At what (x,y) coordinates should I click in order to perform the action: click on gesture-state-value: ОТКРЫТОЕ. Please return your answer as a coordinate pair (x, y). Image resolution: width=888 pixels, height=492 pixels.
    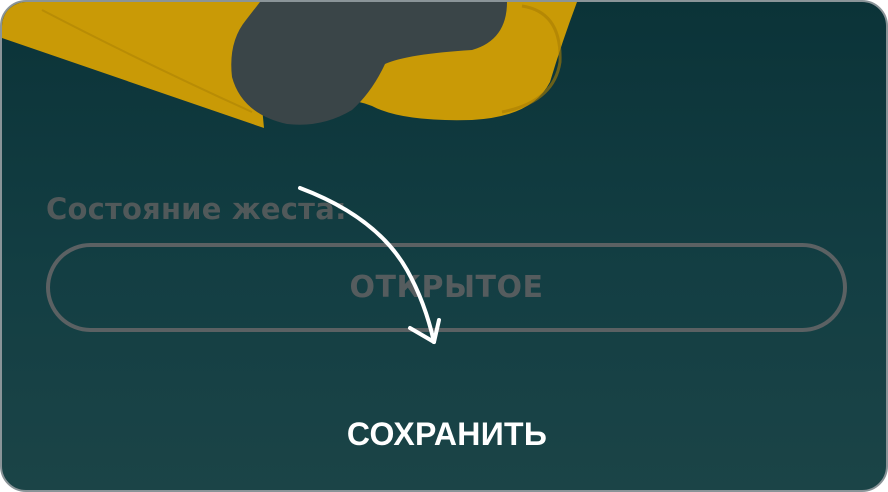
    Looking at the image, I should click on (446, 287).